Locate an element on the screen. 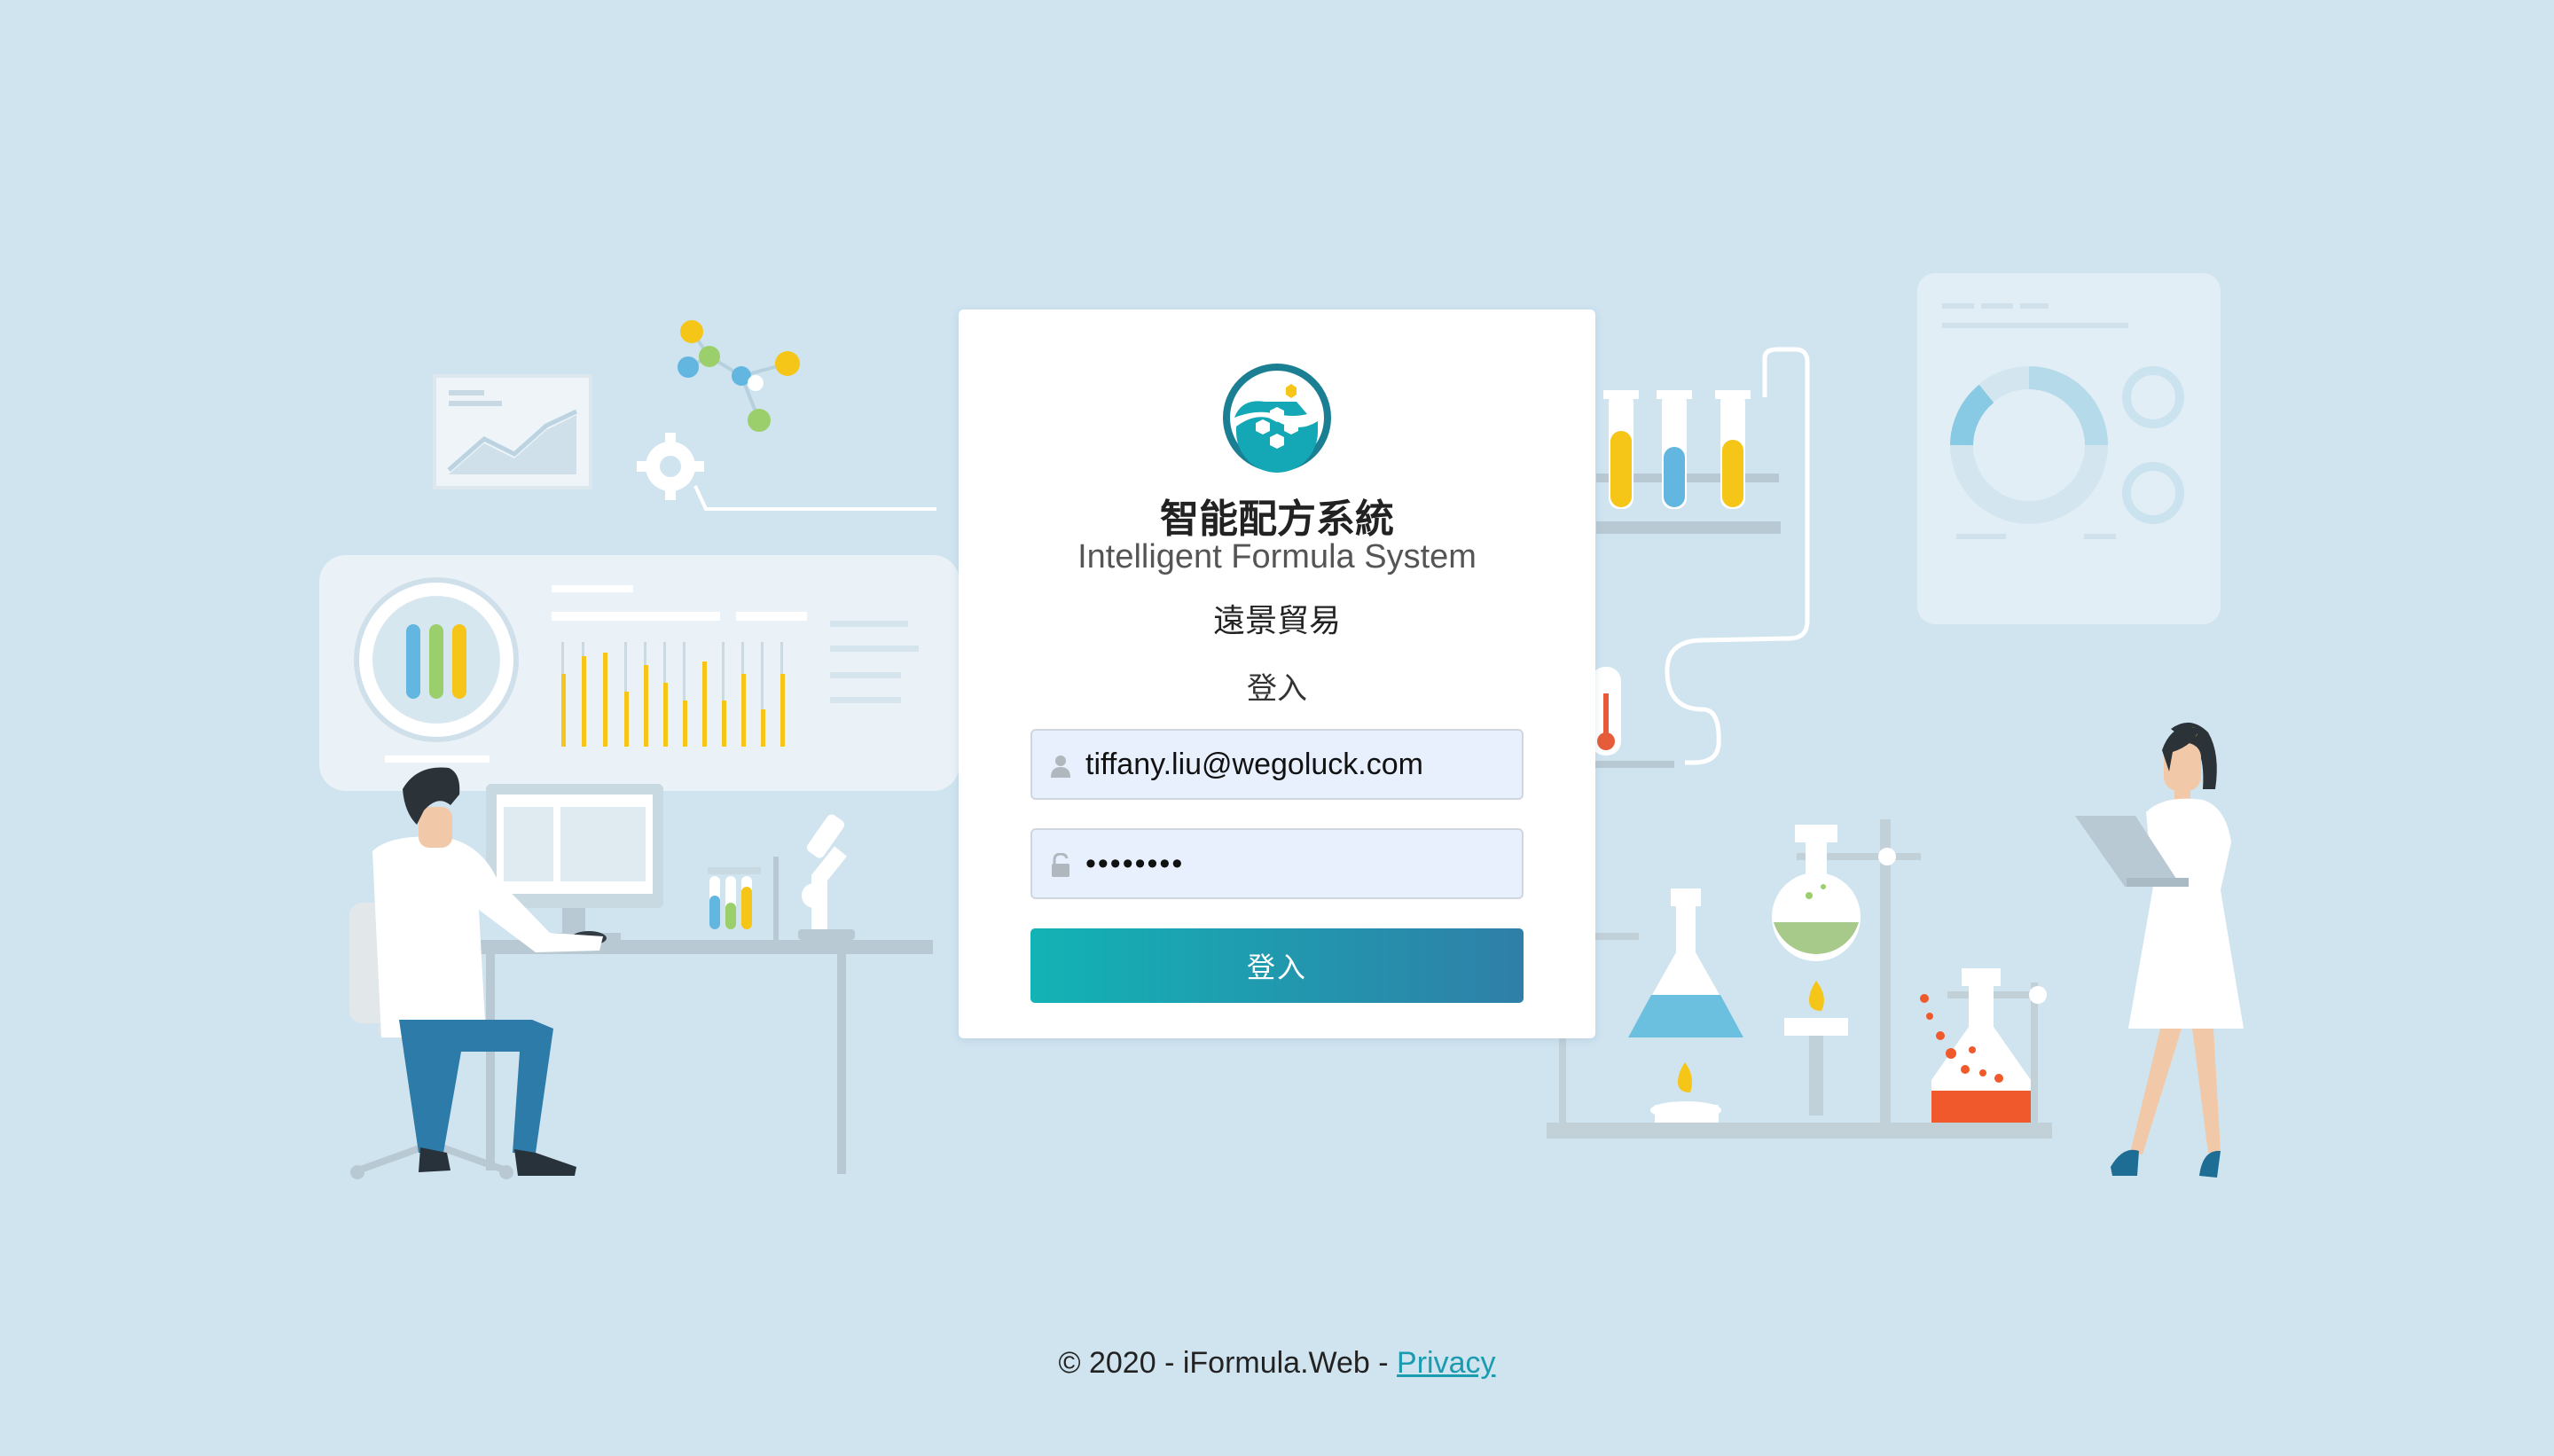 Image resolution: width=2554 pixels, height=1456 pixels. password-field is located at coordinates (1277, 863).